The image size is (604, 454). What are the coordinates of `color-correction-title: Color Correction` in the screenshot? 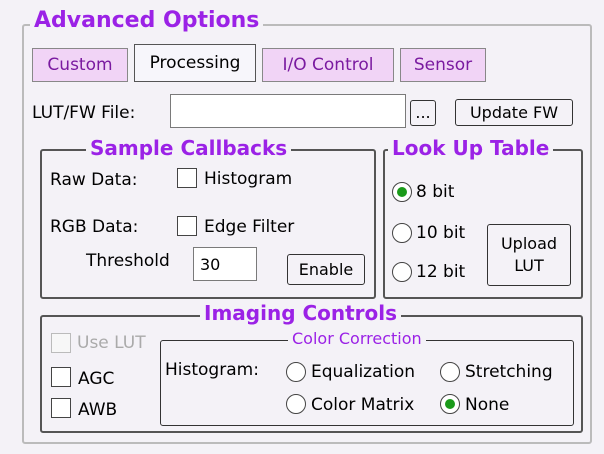 It's located at (357, 339).